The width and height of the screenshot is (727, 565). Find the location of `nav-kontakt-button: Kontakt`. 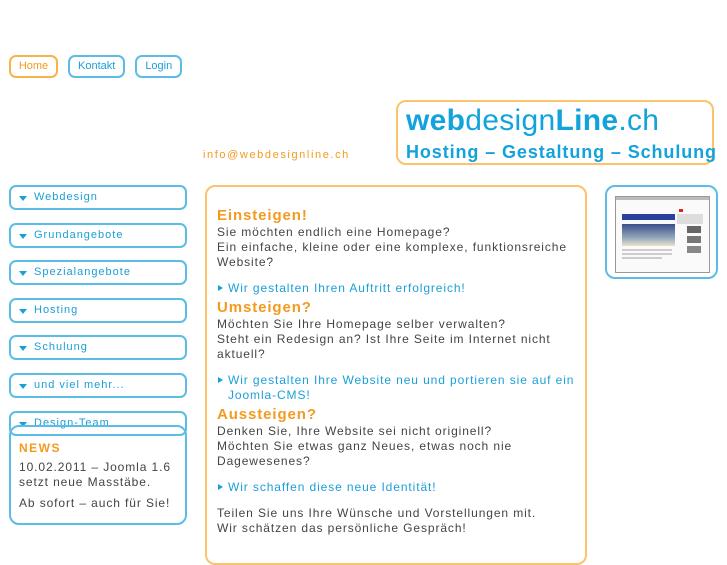

nav-kontakt-button: Kontakt is located at coordinates (97, 66).